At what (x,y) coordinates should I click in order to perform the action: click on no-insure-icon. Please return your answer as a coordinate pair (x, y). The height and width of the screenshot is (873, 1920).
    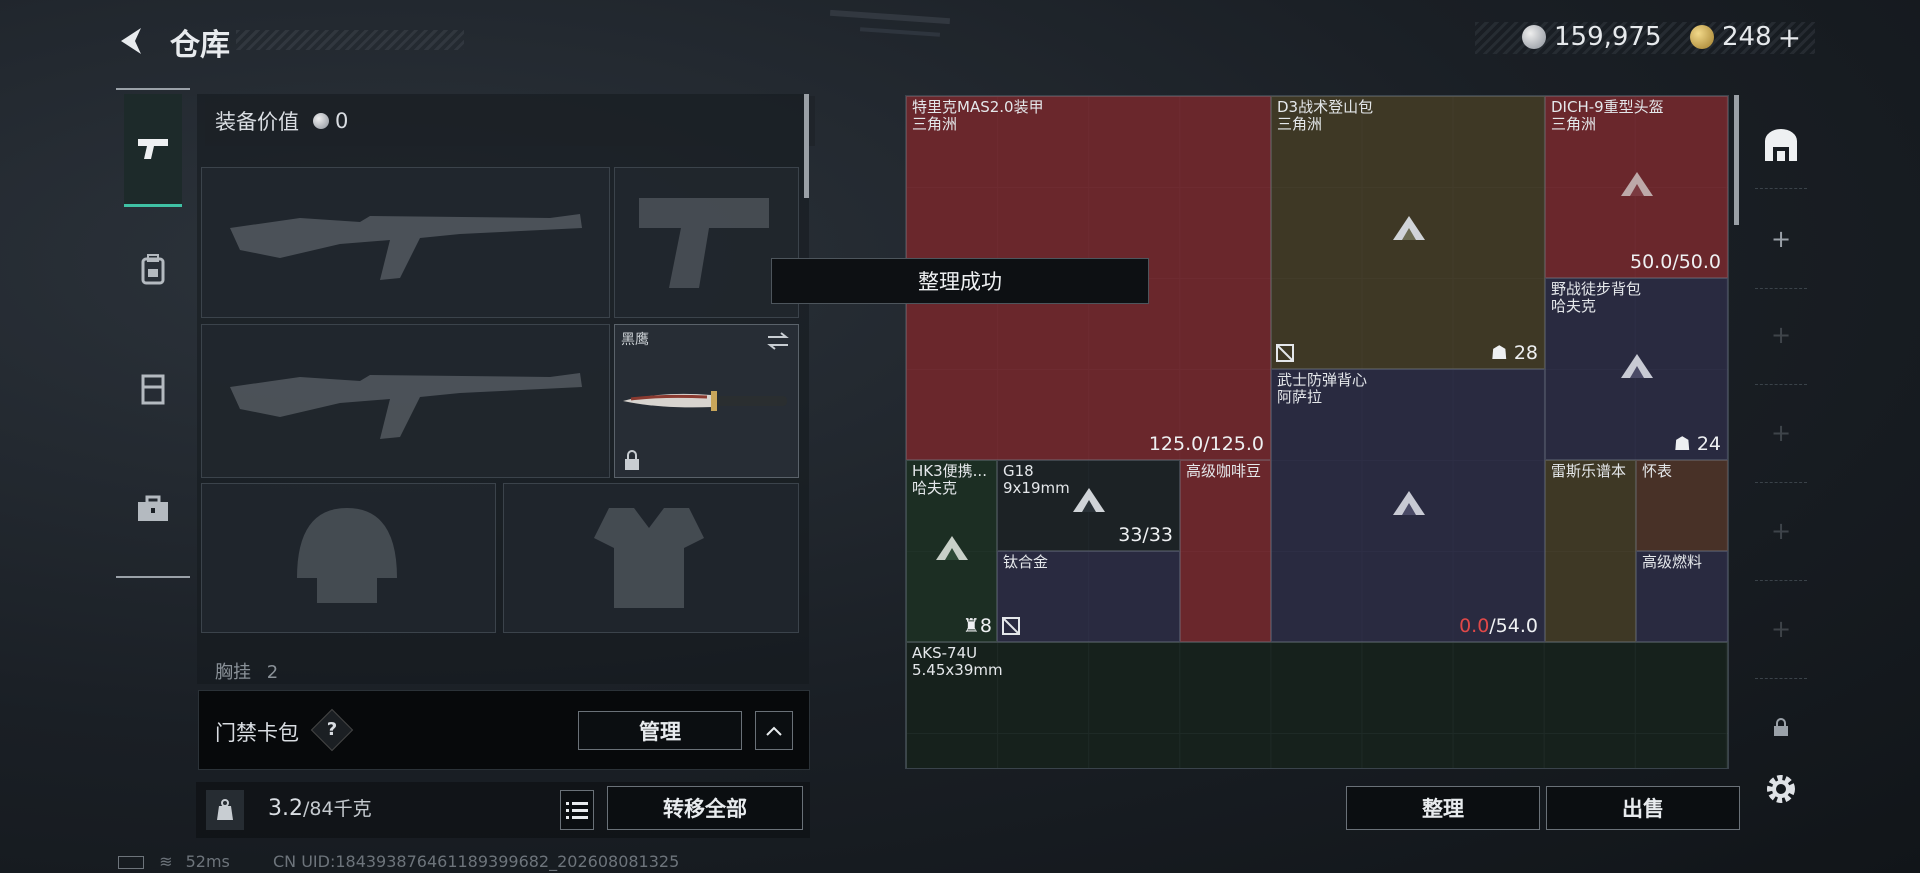
    Looking at the image, I should click on (1011, 626).